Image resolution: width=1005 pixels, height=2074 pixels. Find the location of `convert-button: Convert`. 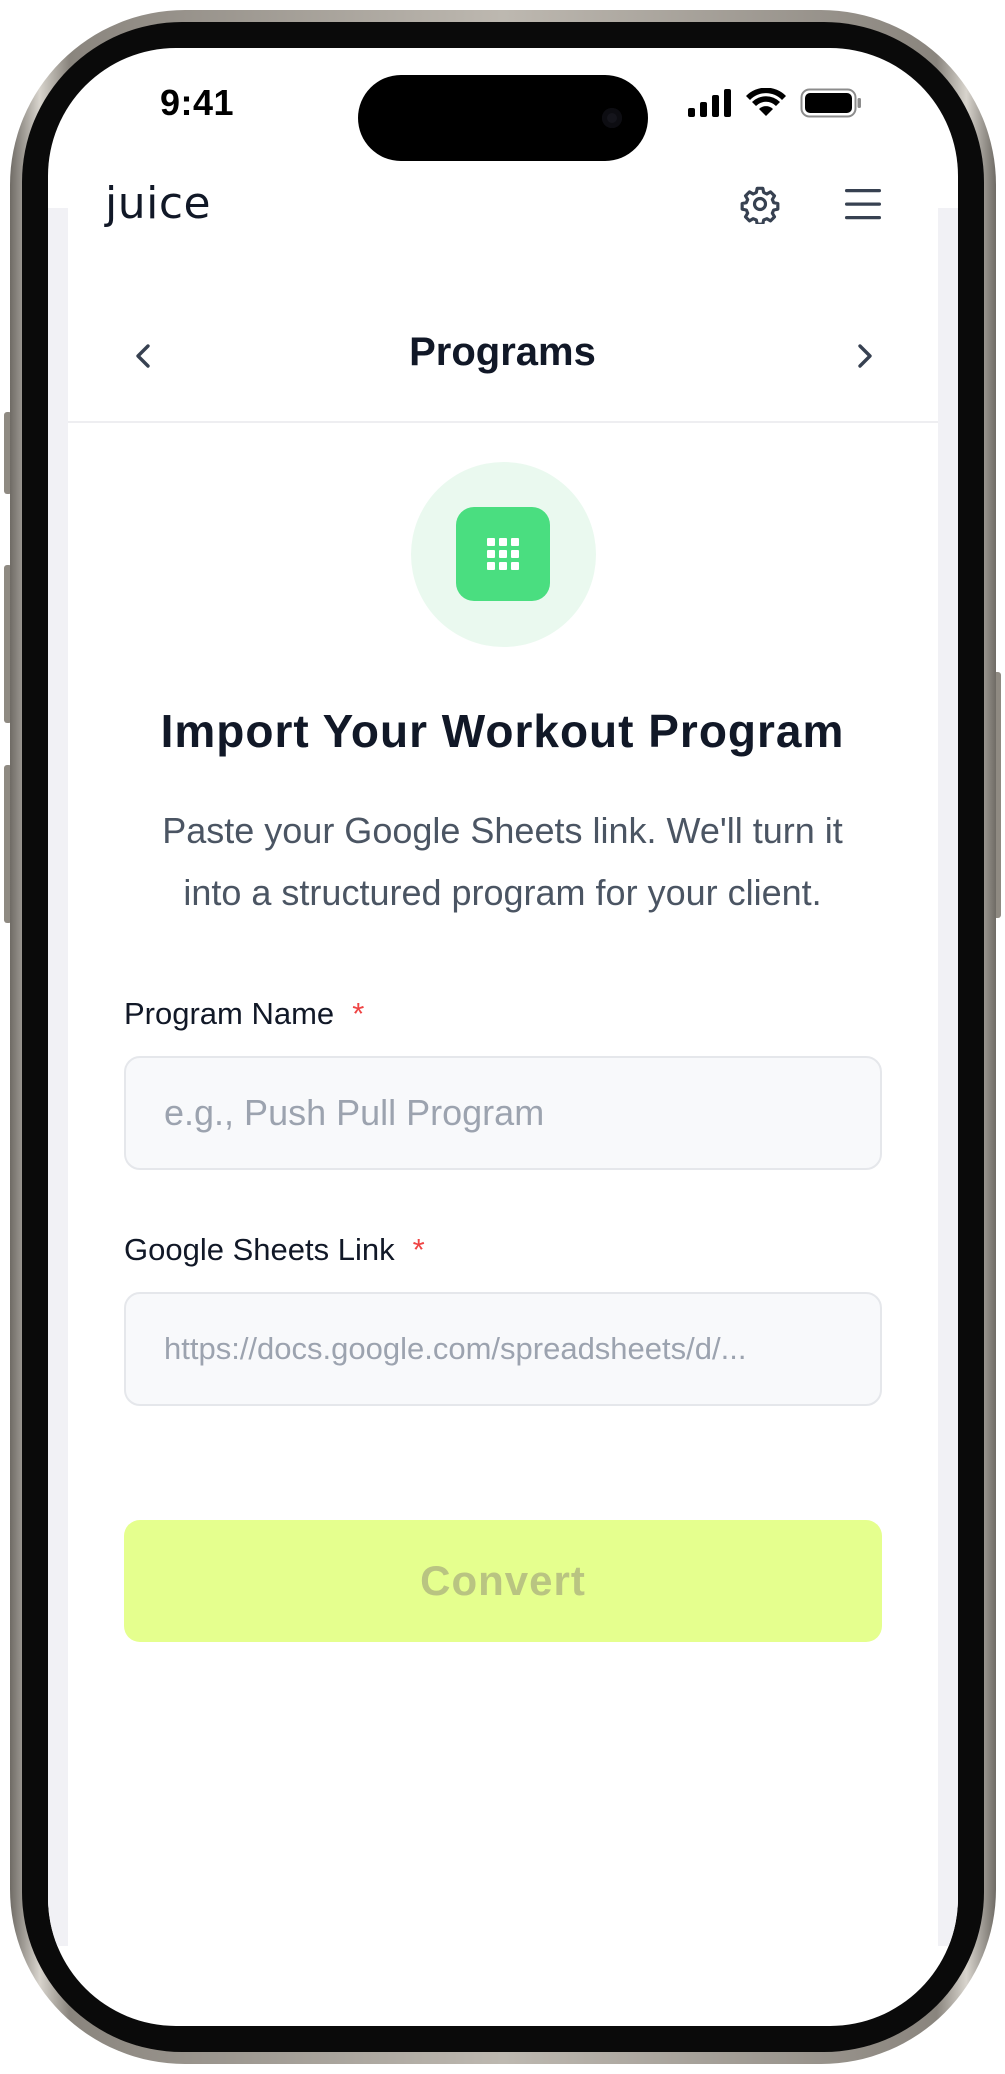

convert-button: Convert is located at coordinates (503, 1581).